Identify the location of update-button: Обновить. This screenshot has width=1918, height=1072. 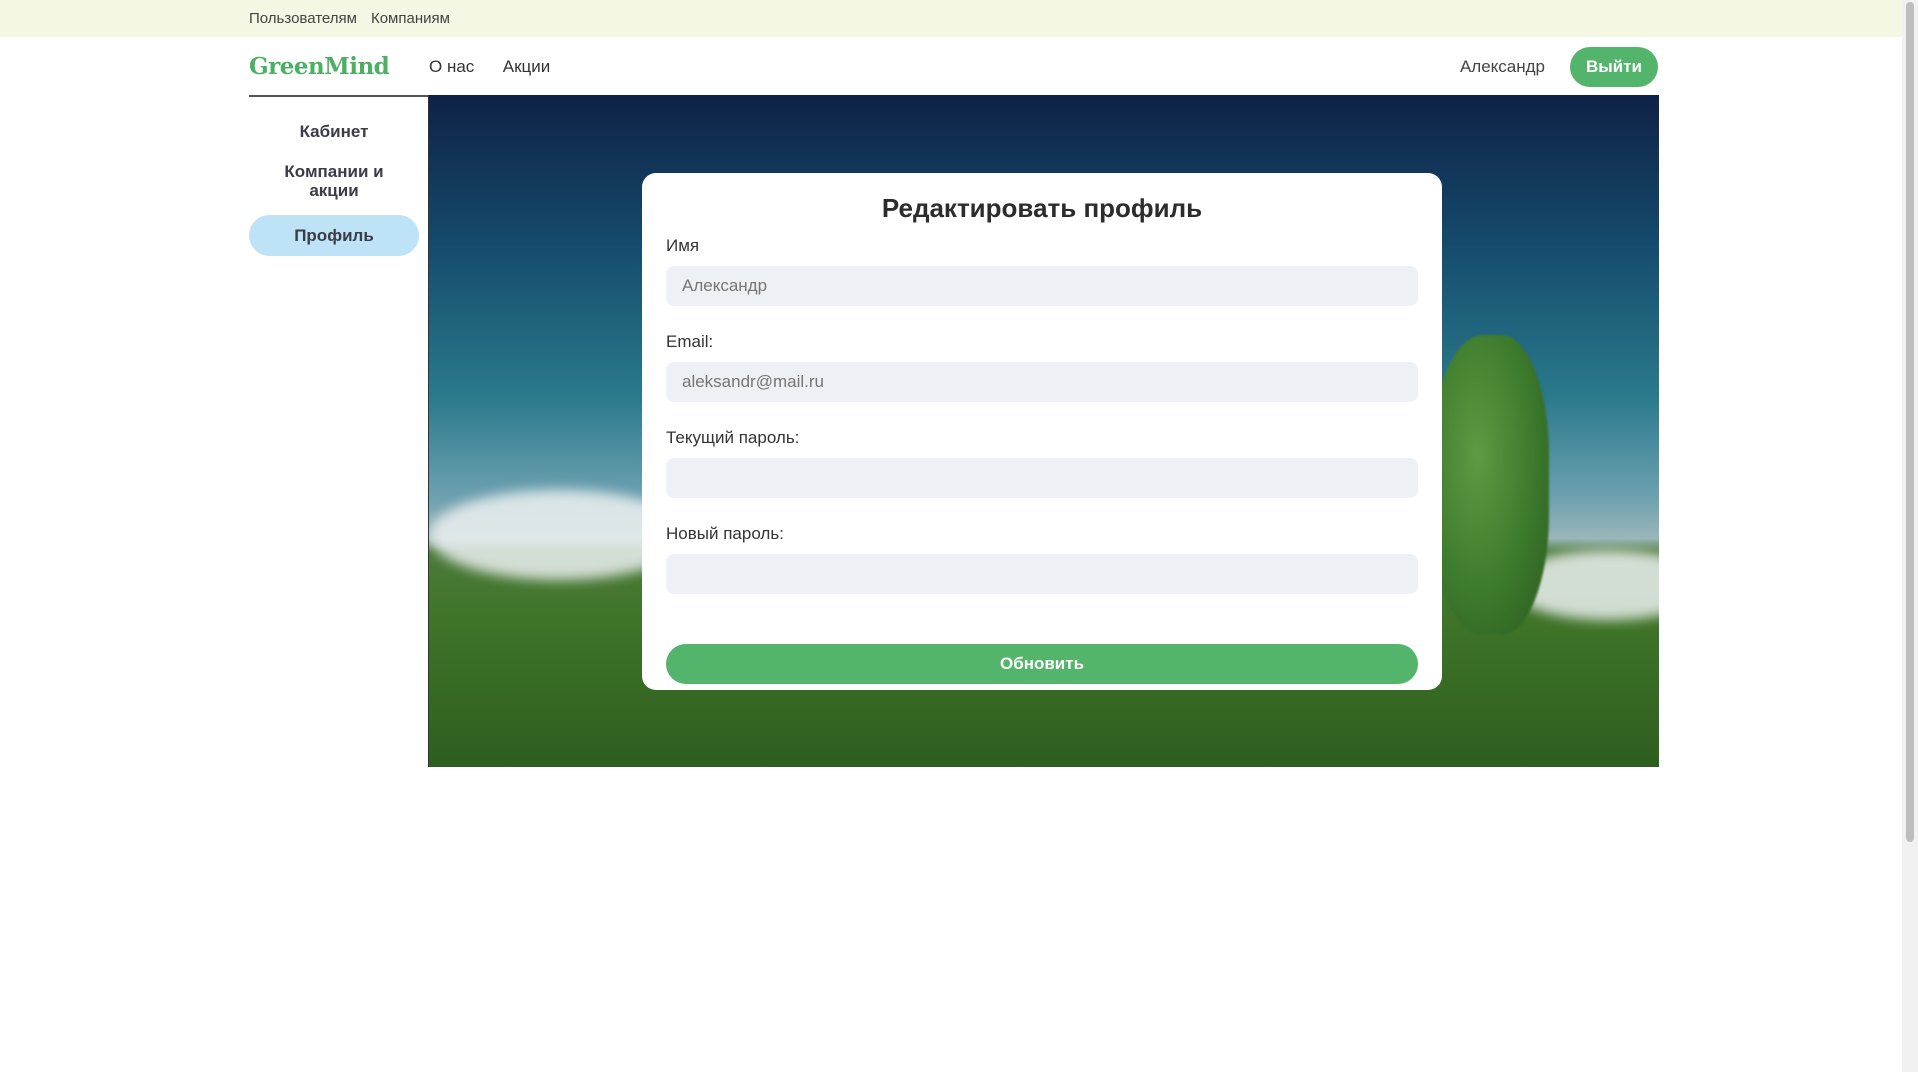
(1042, 664).